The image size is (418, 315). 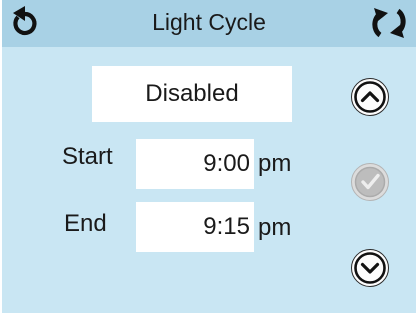 I want to click on end-time-unit: pm, so click(x=275, y=227).